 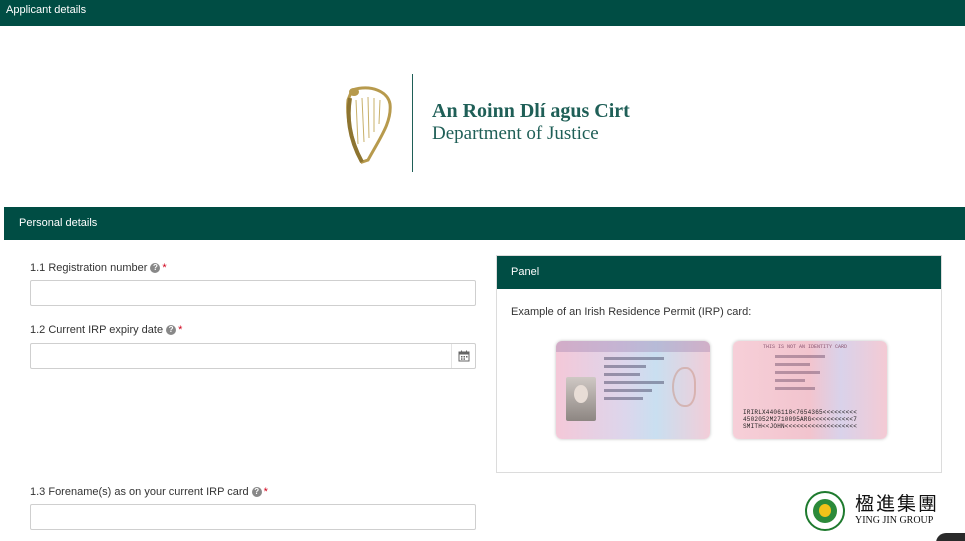 I want to click on forenames-field, so click(x=253, y=517).